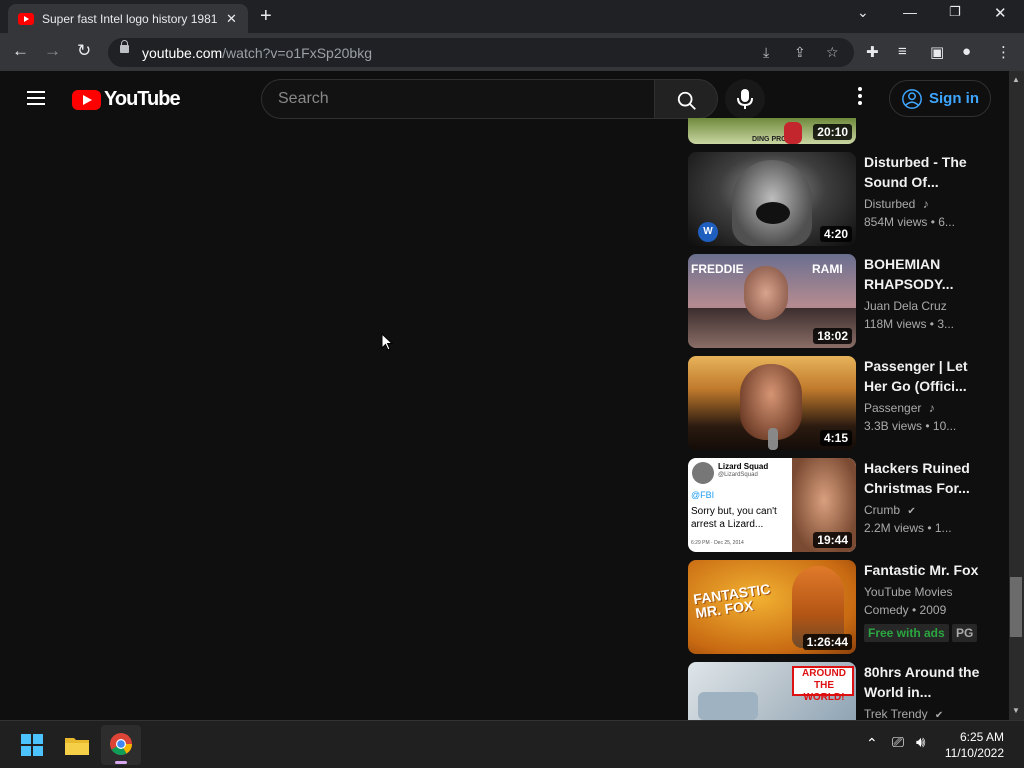 Image resolution: width=1024 pixels, height=768 pixels. What do you see at coordinates (920, 742) in the screenshot?
I see `volume-icon: 🔊︎` at bounding box center [920, 742].